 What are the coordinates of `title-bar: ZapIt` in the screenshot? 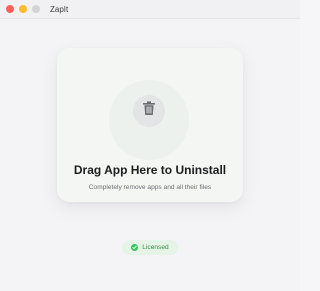 It's located at (150, 9).